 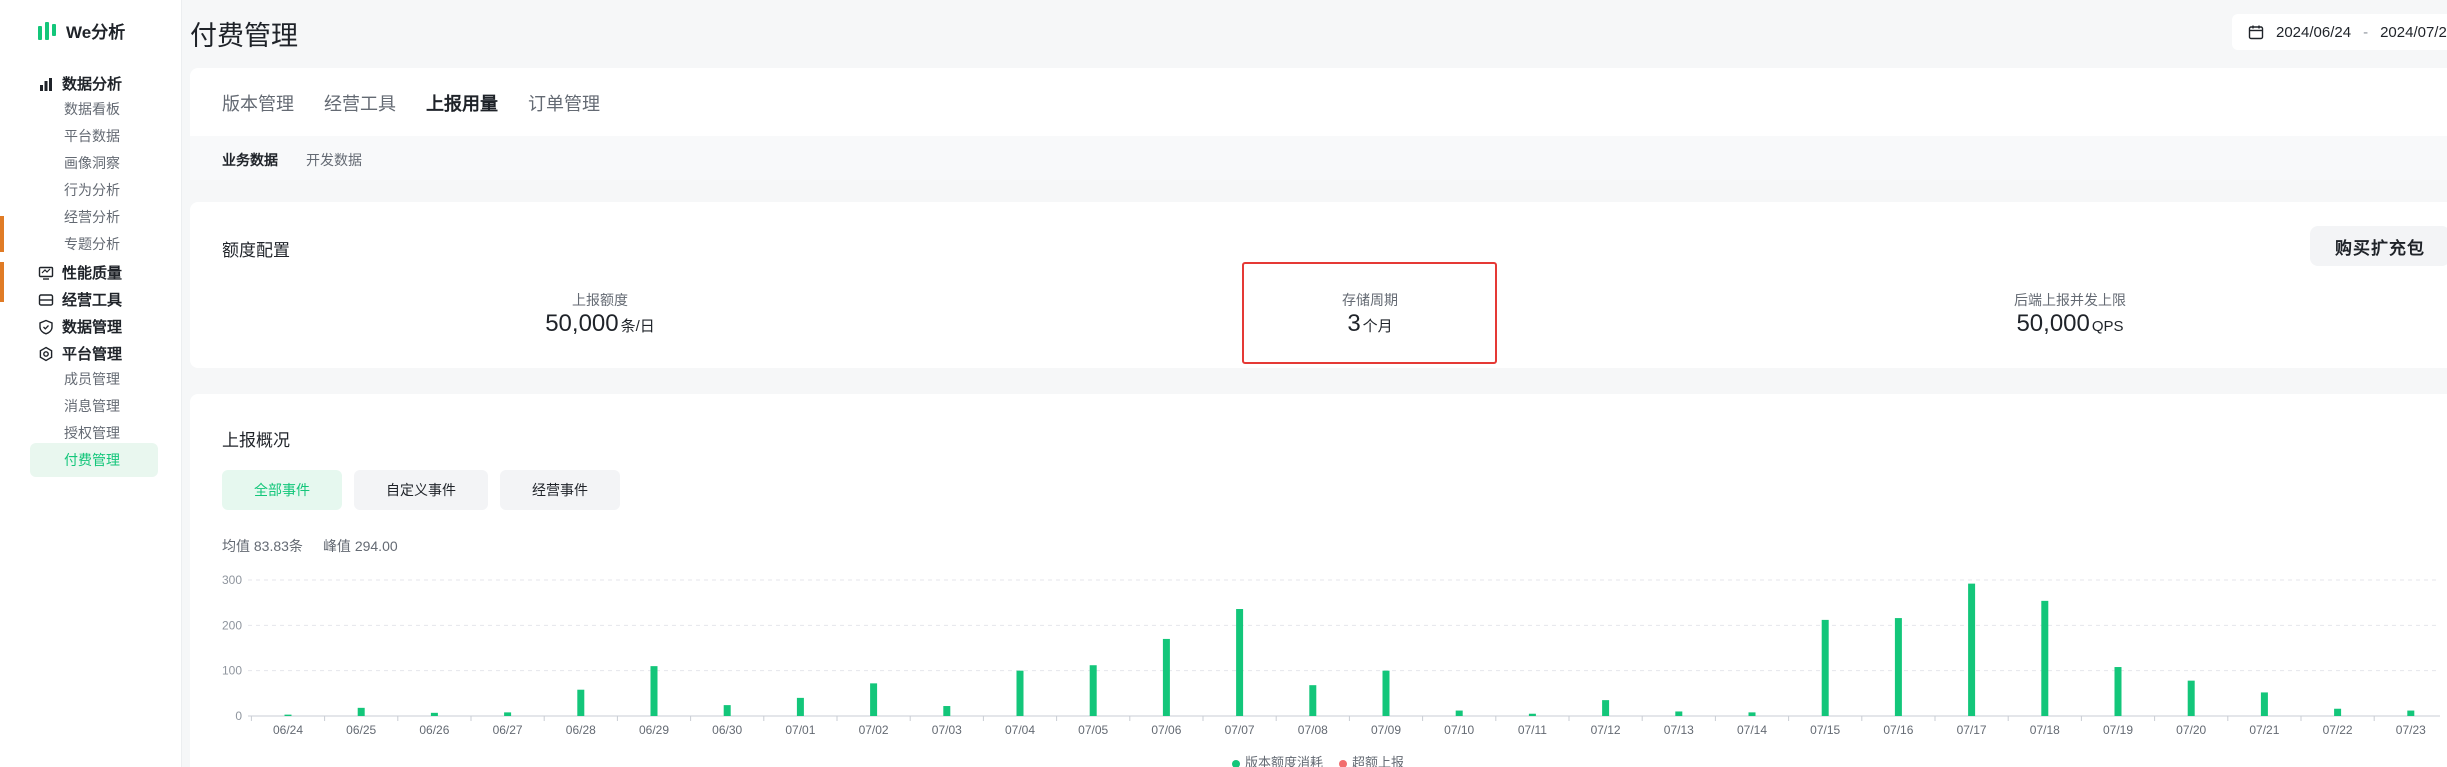 I want to click on subtab-dev-data: 开发数据, so click(x=334, y=160).